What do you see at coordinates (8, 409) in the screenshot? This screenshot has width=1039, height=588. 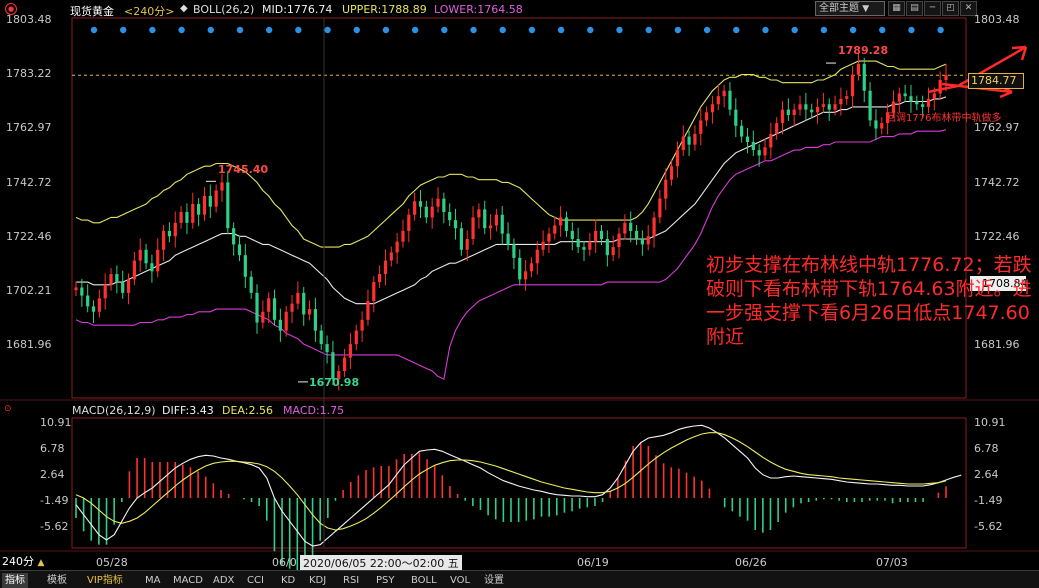 I see `macd-settings-icon: ⊙` at bounding box center [8, 409].